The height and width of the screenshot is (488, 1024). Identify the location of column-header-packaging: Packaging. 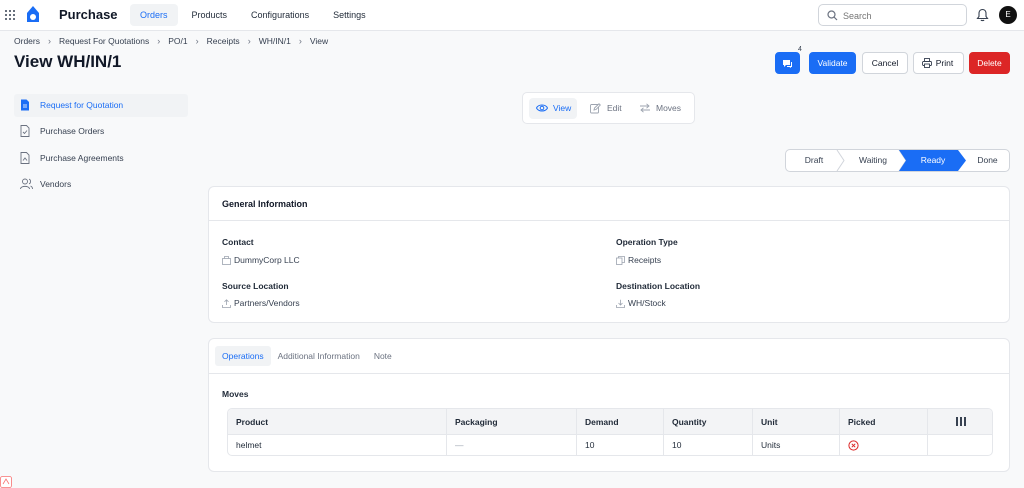
(512, 421).